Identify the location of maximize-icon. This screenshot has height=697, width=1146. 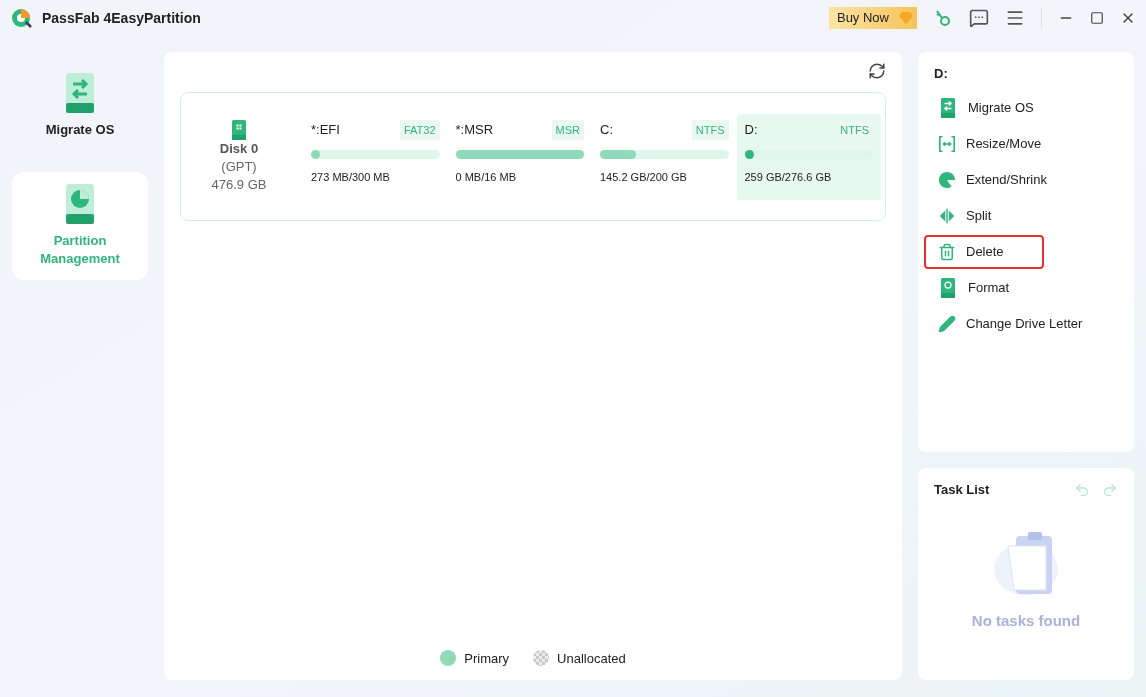
(1097, 18).